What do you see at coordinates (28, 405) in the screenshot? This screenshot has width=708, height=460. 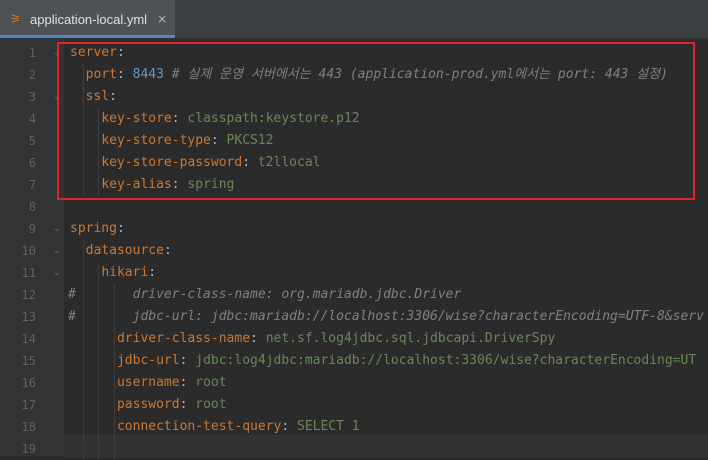 I see `line-number: 17` at bounding box center [28, 405].